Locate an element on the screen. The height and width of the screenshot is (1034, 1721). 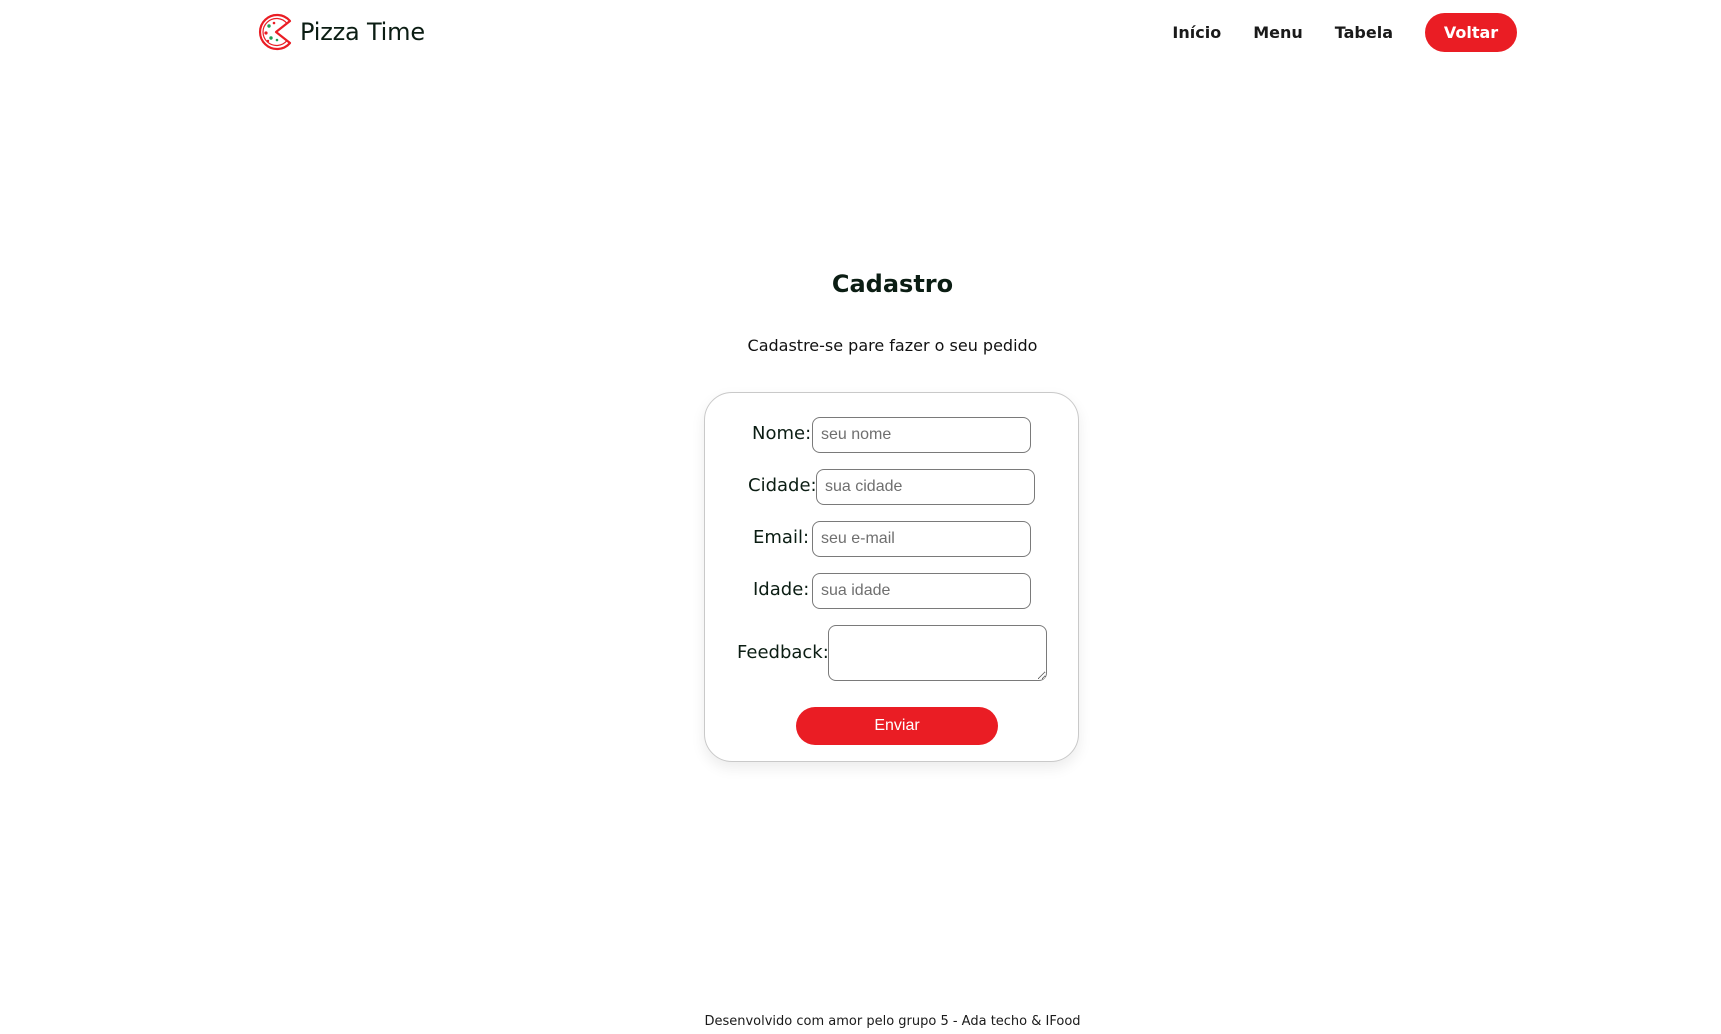
voltar-button: Voltar is located at coordinates (1471, 32).